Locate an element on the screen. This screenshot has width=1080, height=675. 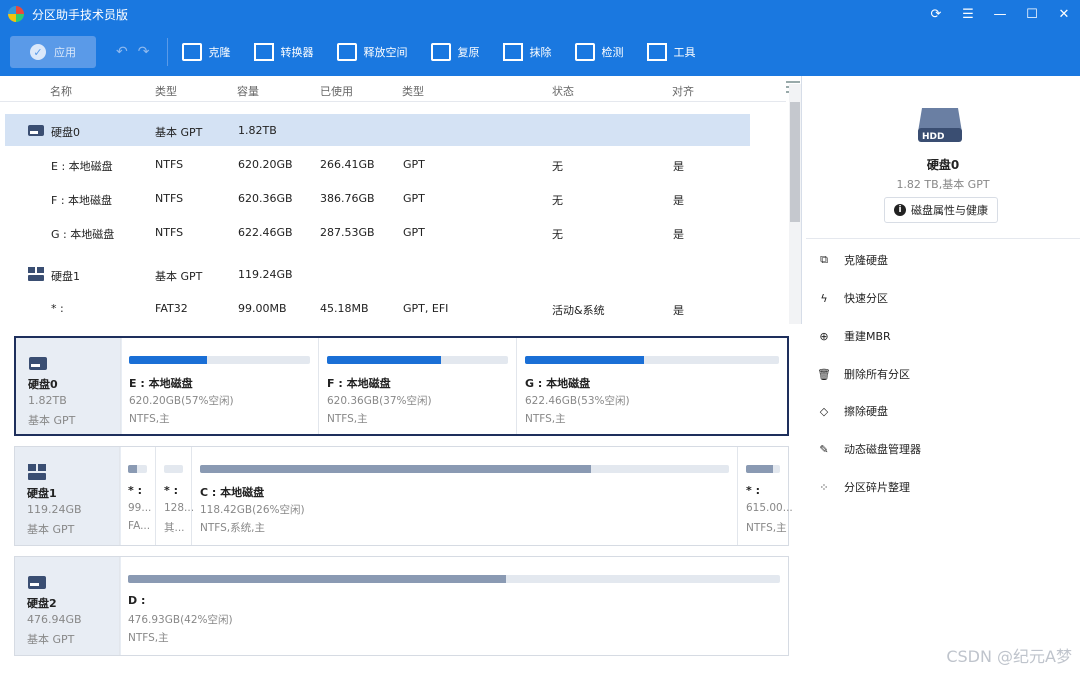
toolbar-free-space: 释放空间 is located at coordinates (372, 52).